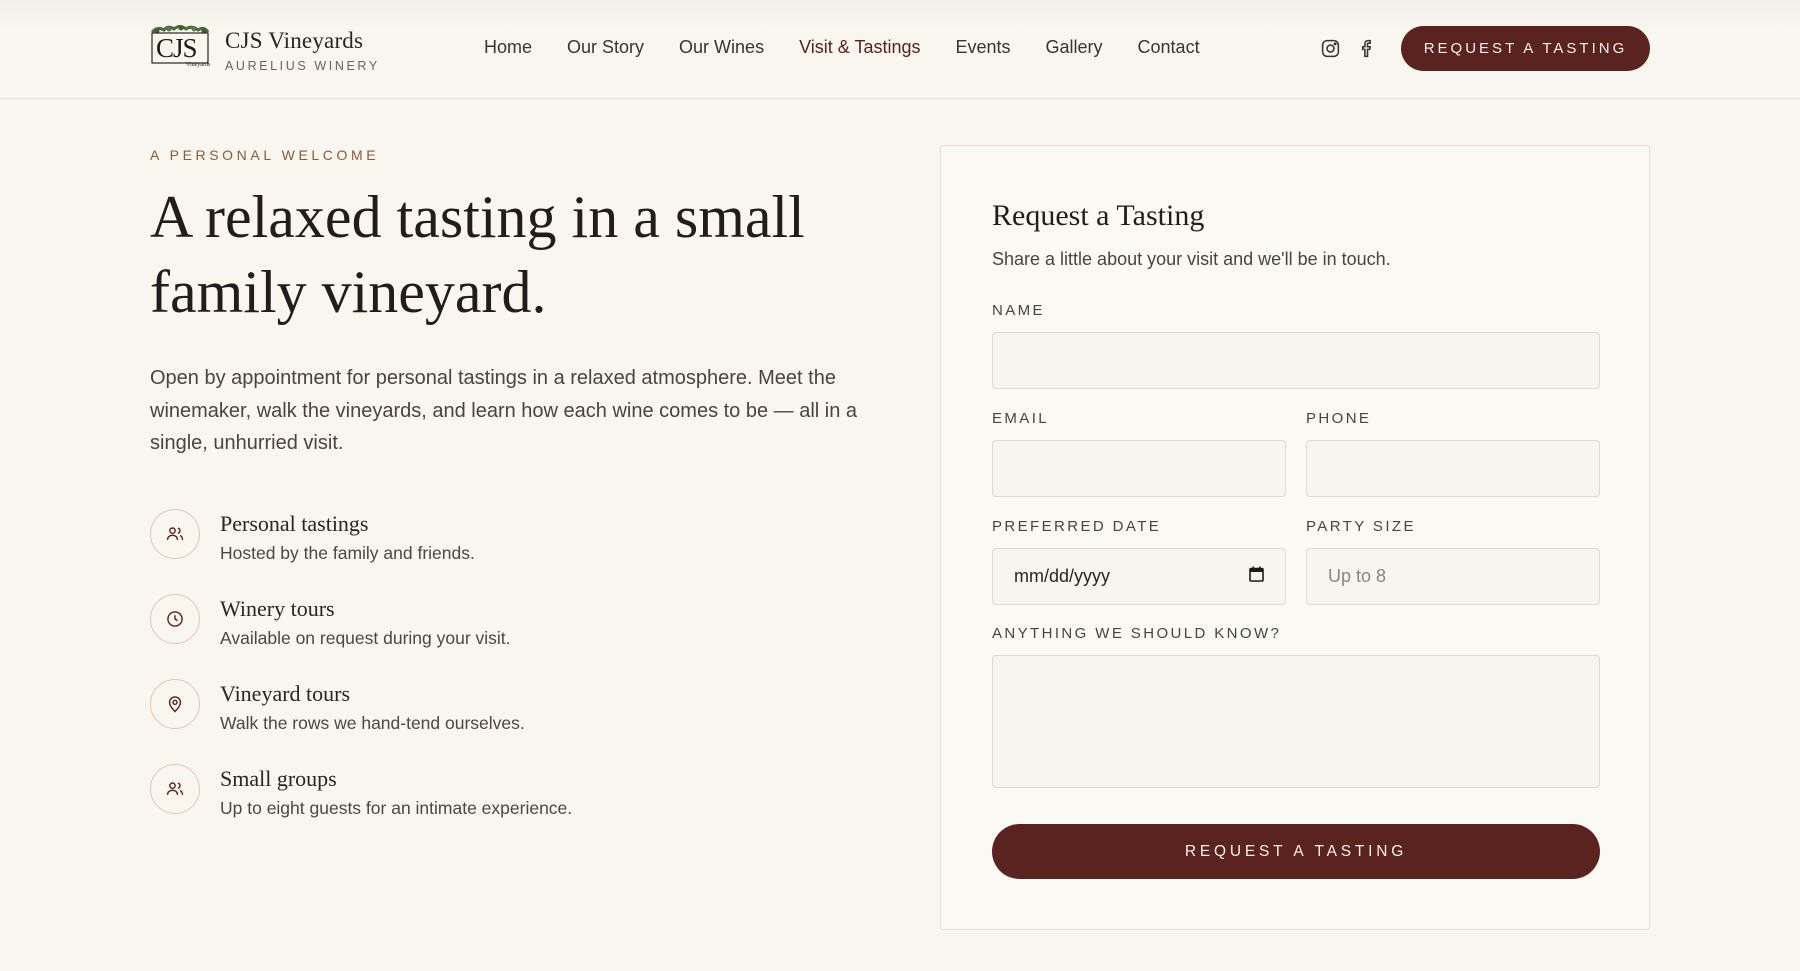 This screenshot has width=1800, height=971. What do you see at coordinates (1137, 633) in the screenshot?
I see `notes-label: ANYTHING WE SHOULD KNOW?` at bounding box center [1137, 633].